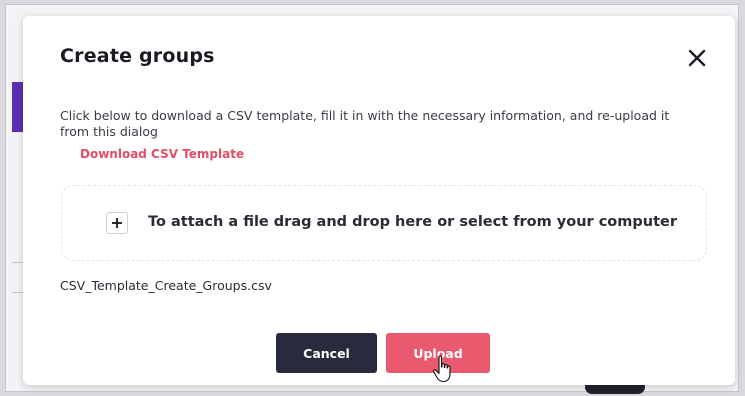 The width and height of the screenshot is (745, 396). What do you see at coordinates (166, 285) in the screenshot?
I see `selected-file-name: CSV_Template_Create_Groups.csv` at bounding box center [166, 285].